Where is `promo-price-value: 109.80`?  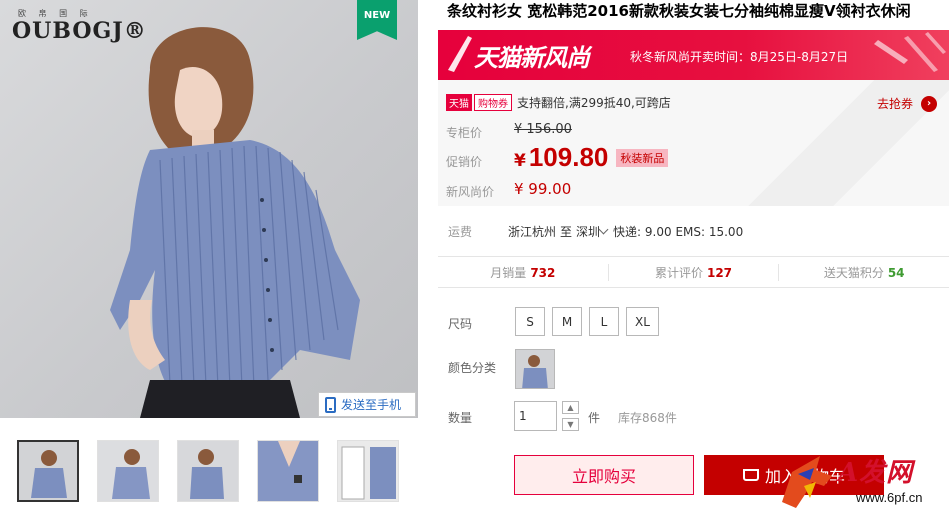 promo-price-value: 109.80 is located at coordinates (568, 157).